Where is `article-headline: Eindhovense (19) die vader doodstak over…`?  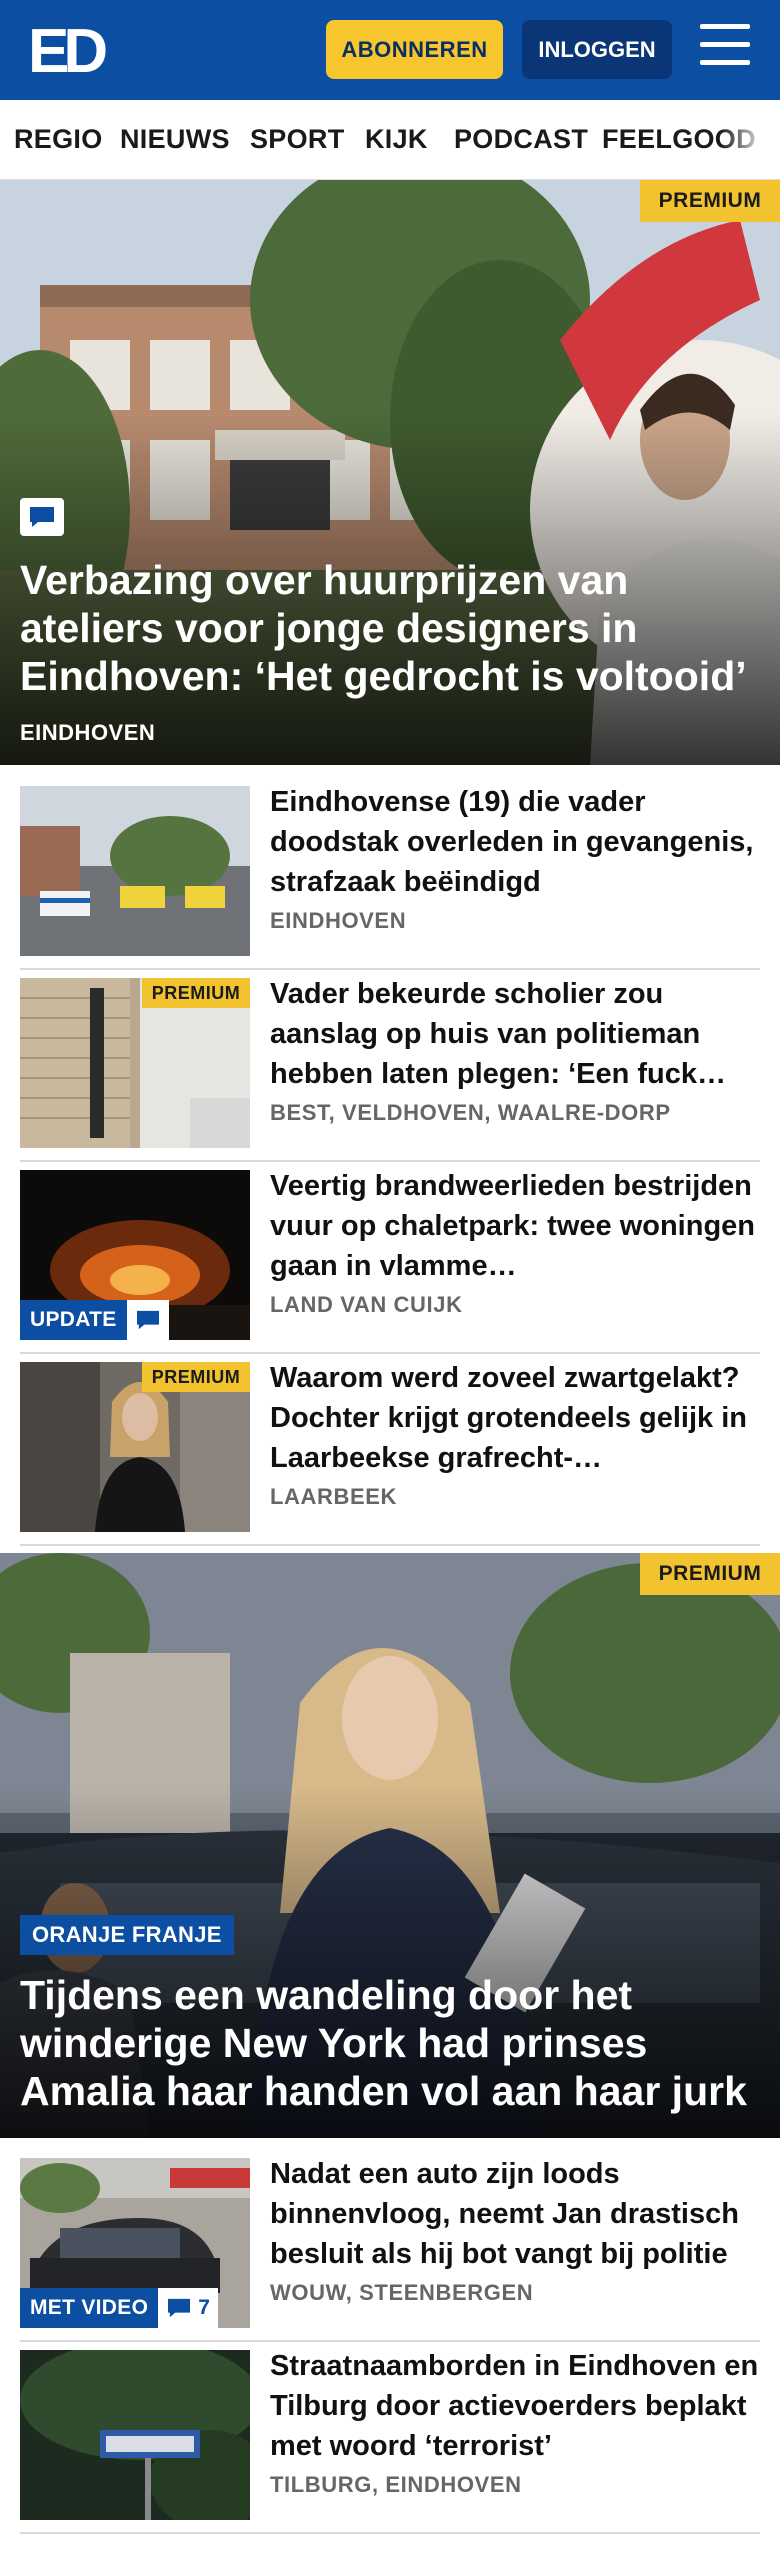 article-headline: Eindhovense (19) die vader doodstak over… is located at coordinates (515, 842).